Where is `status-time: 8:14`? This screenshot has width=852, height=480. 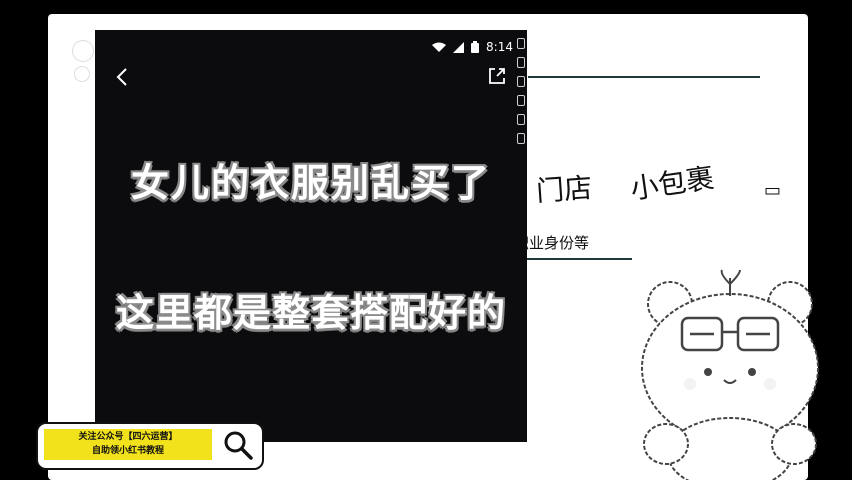
status-time: 8:14 is located at coordinates (499, 47).